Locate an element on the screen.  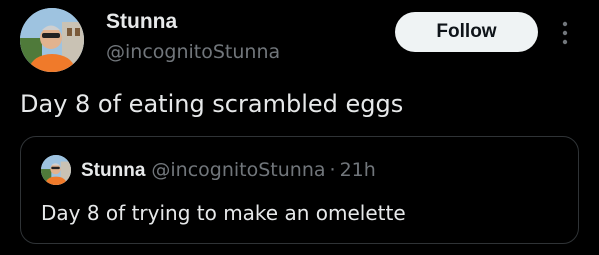
quoted-tweet-text: Day 8 of trying to make an omelette is located at coordinates (223, 213).